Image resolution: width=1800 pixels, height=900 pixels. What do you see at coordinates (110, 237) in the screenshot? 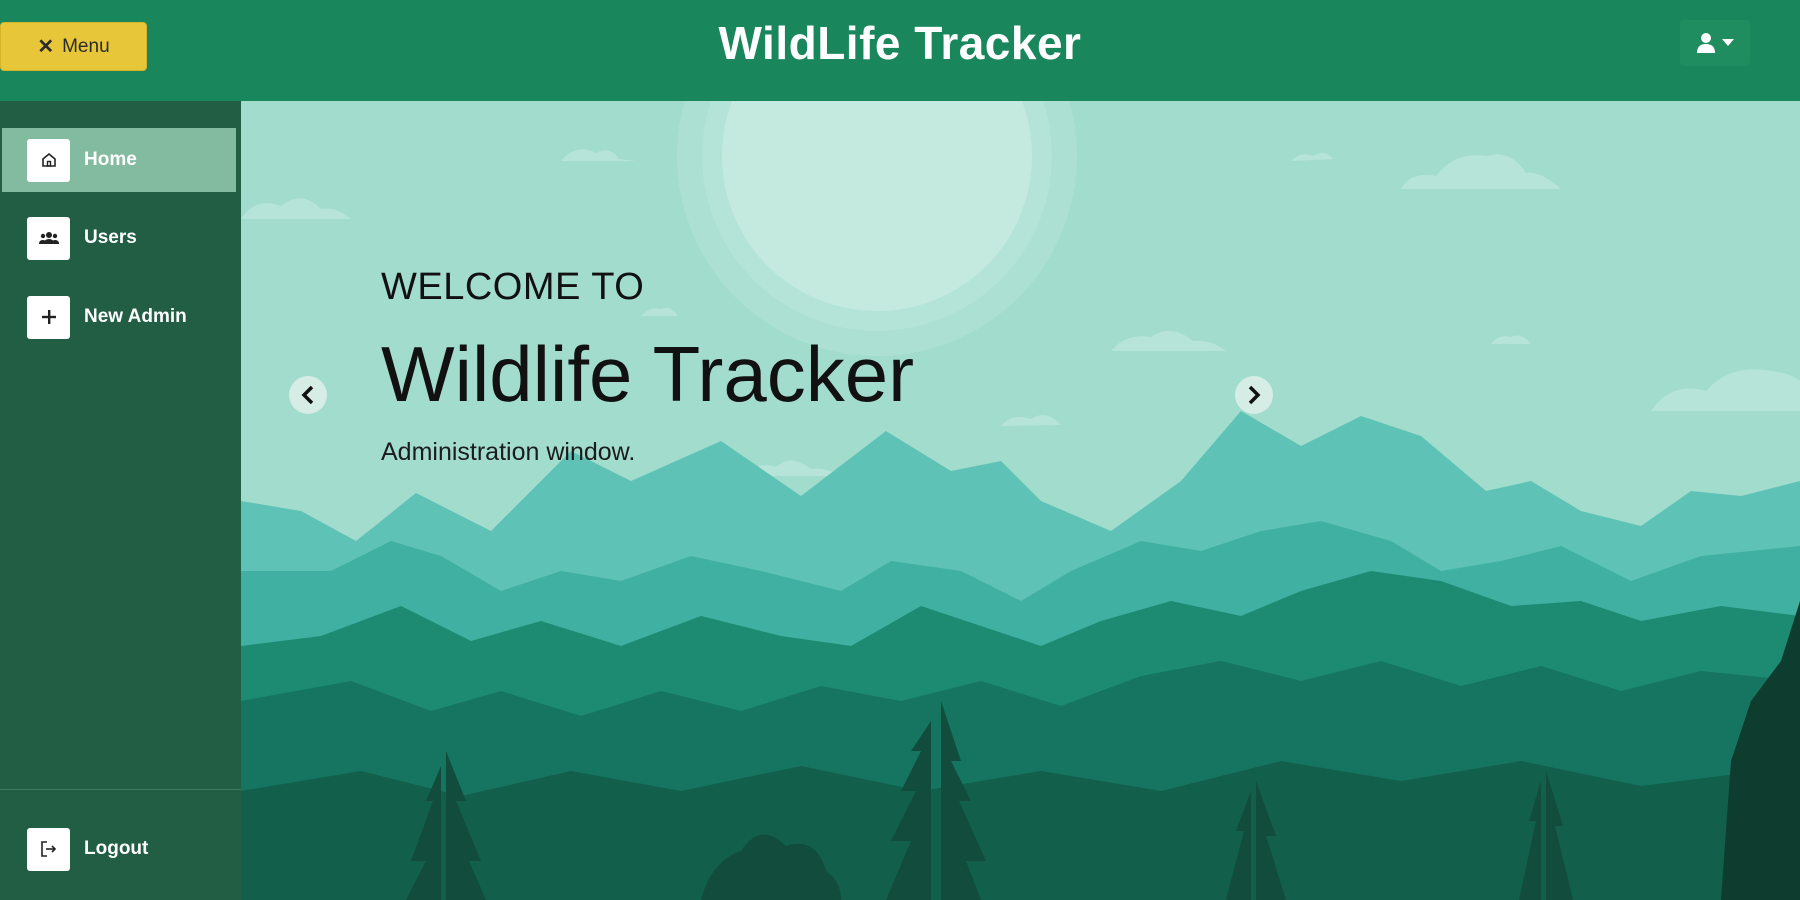
I see `sidebar-item-label: Users` at bounding box center [110, 237].